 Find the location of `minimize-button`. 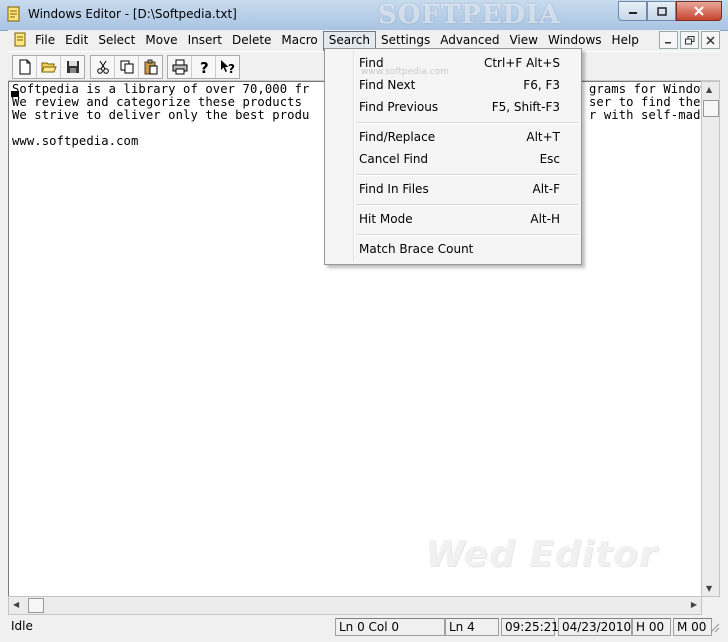

minimize-button is located at coordinates (632, 11).